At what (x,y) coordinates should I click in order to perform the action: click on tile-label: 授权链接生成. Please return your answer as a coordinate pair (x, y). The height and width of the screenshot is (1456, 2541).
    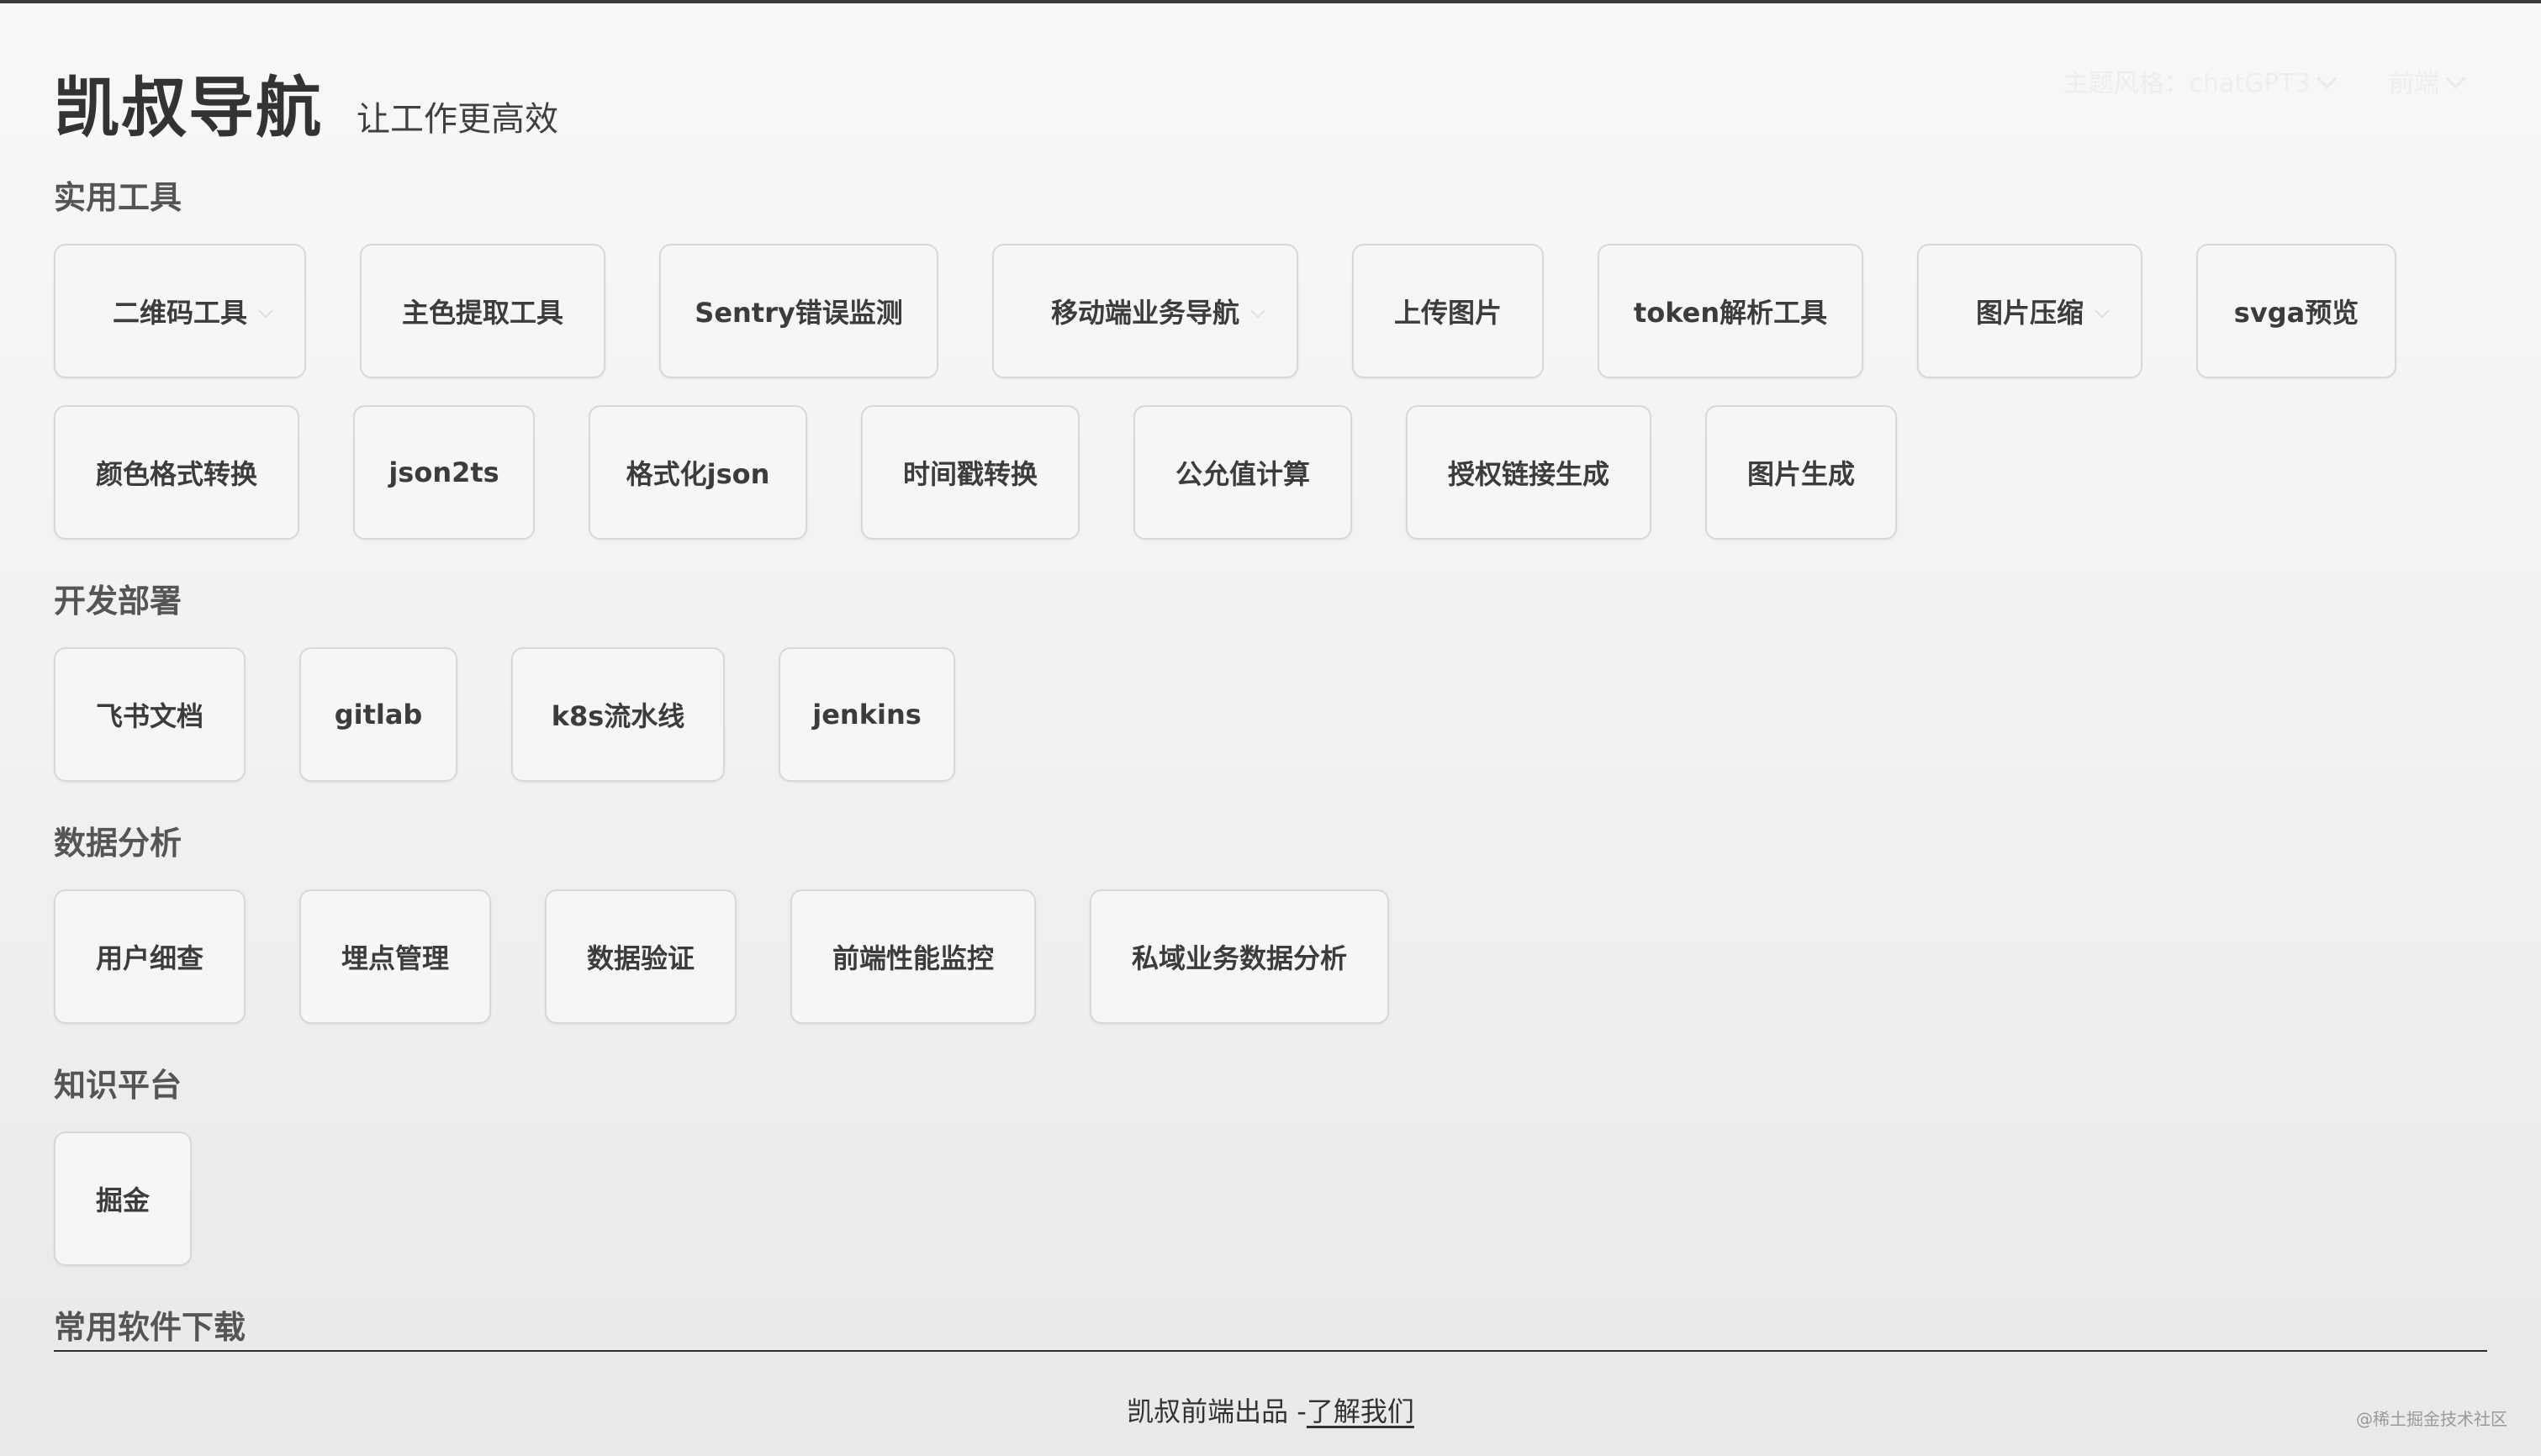
    Looking at the image, I should click on (1529, 474).